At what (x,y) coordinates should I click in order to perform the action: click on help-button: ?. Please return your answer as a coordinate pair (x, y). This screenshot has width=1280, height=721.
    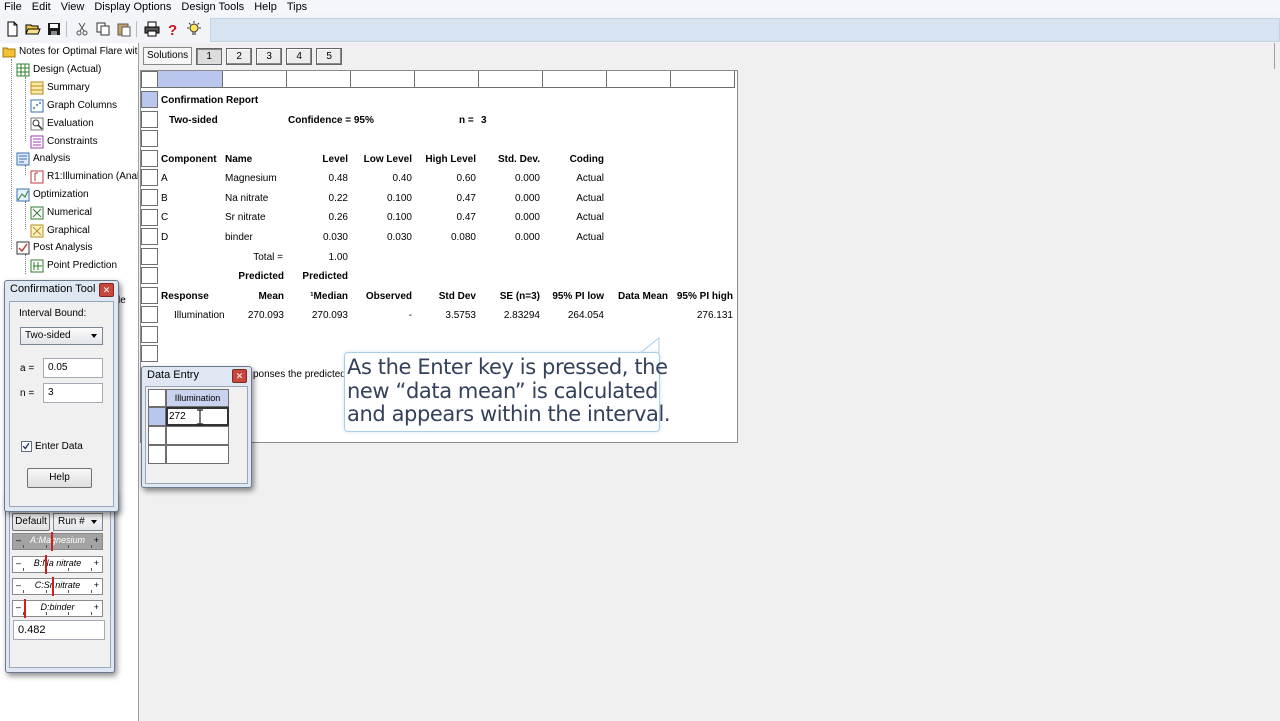
    Looking at the image, I should click on (173, 29).